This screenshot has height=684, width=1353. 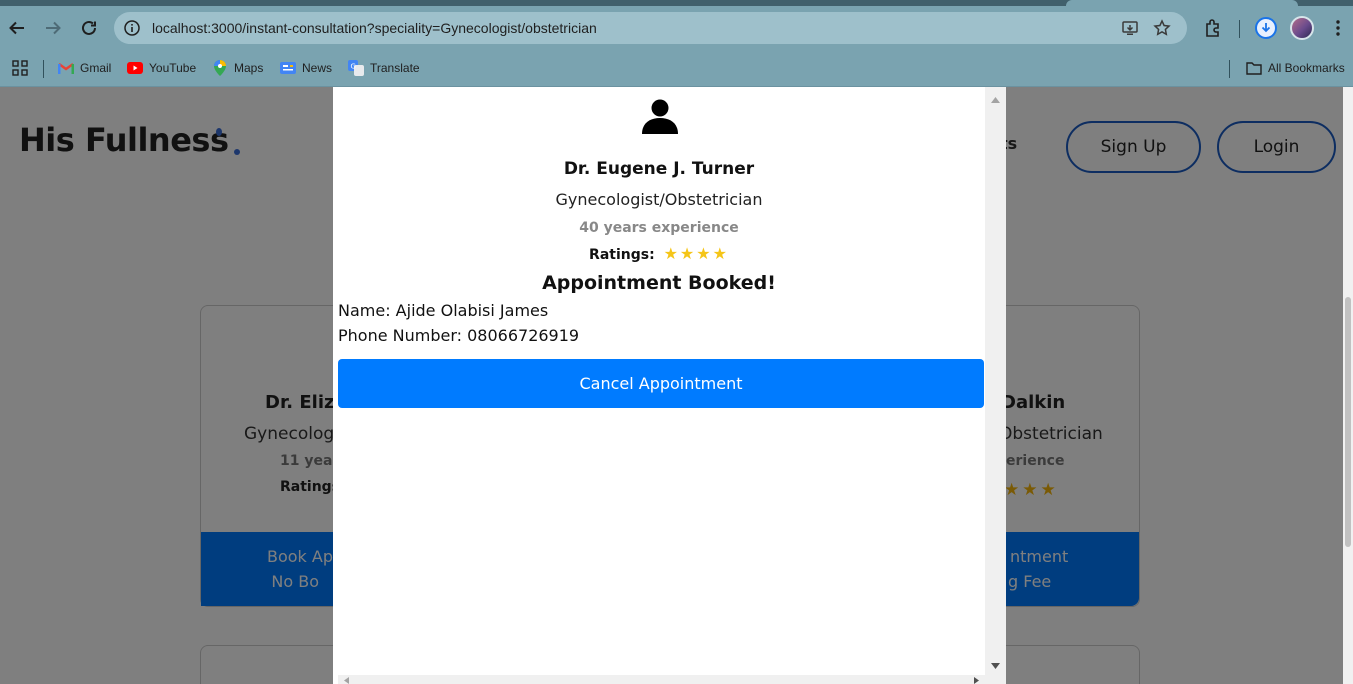 What do you see at coordinates (1162, 28) in the screenshot?
I see `bookmark-star-icon` at bounding box center [1162, 28].